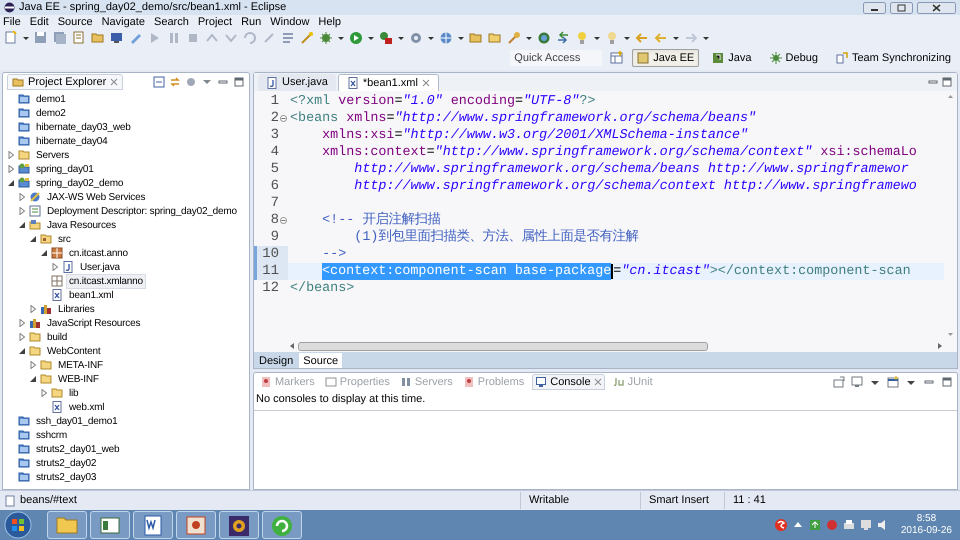 The image size is (960, 540). What do you see at coordinates (388, 82) in the screenshot?
I see `editor-tab: *bean1.xml` at bounding box center [388, 82].